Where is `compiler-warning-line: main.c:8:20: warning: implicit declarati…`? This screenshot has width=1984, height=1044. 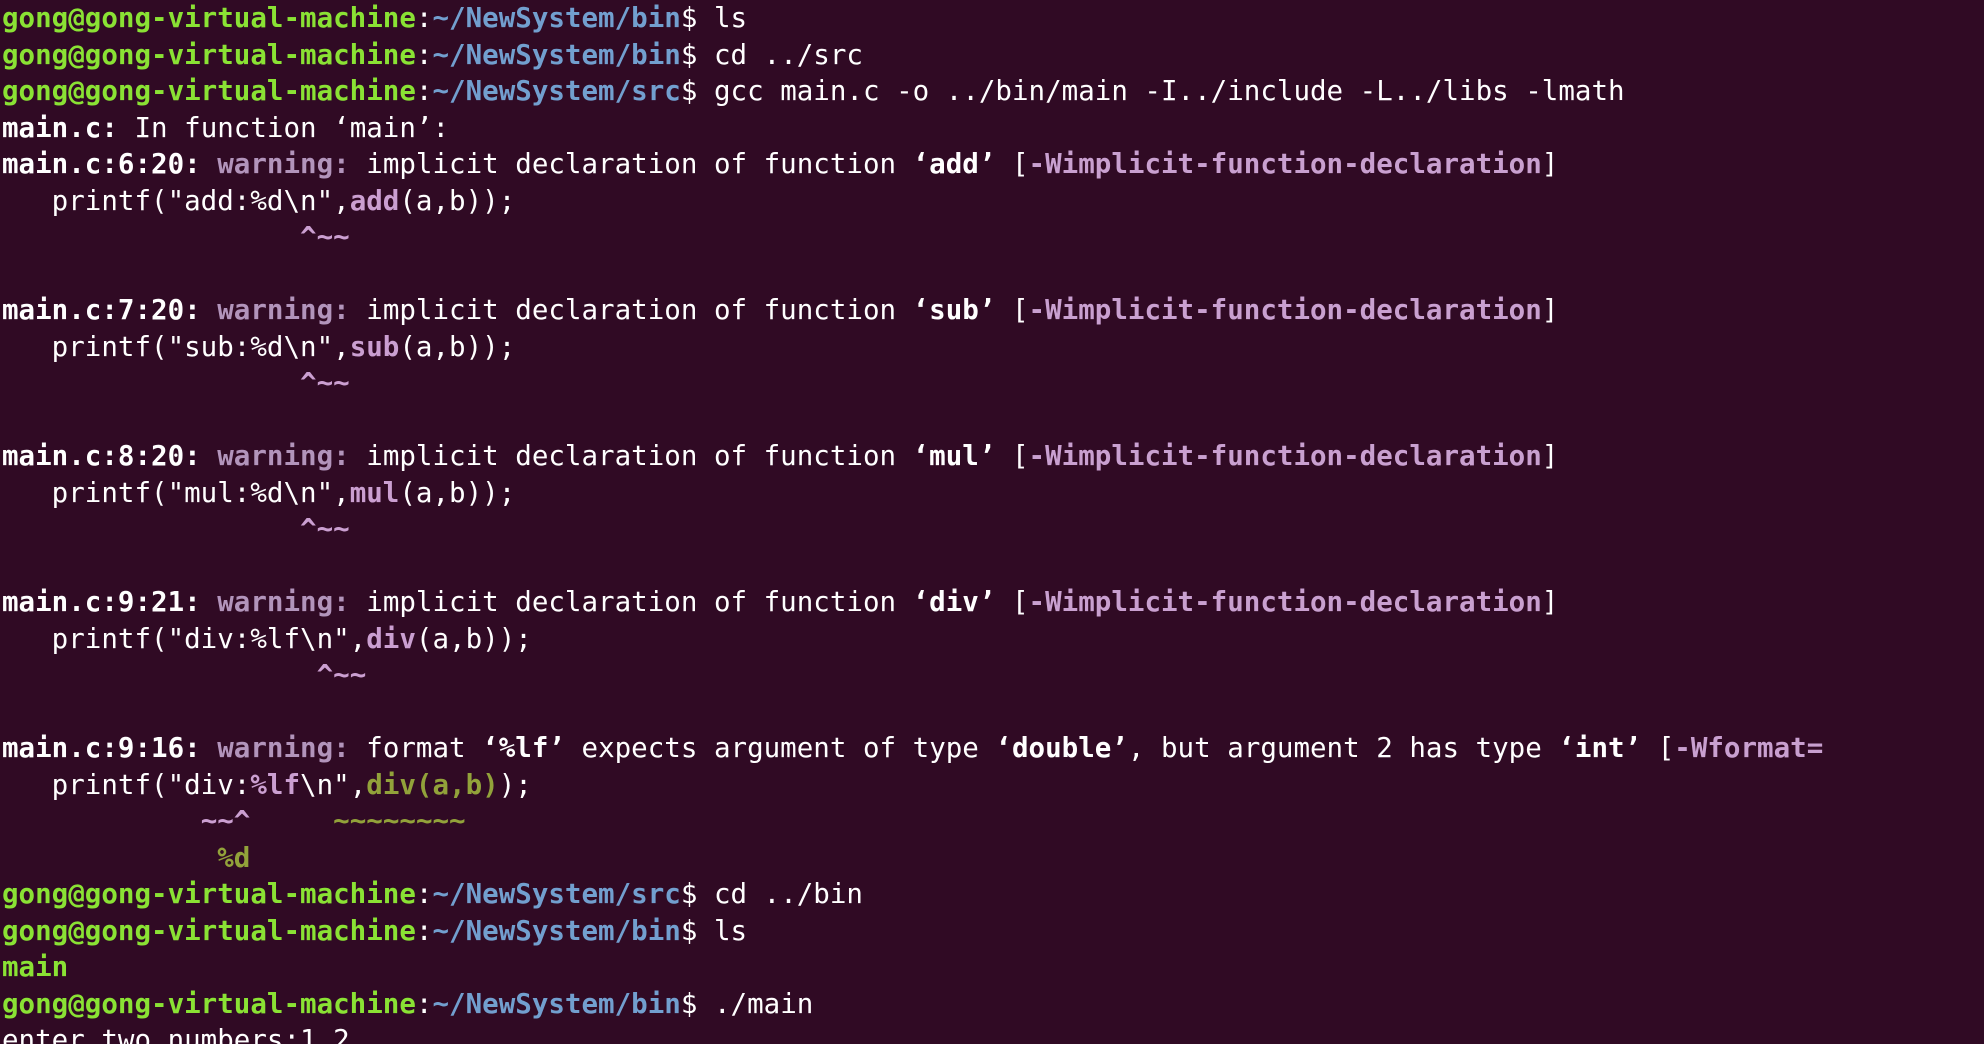
compiler-warning-line: main.c:8:20: warning: implicit declarati… is located at coordinates (993, 456).